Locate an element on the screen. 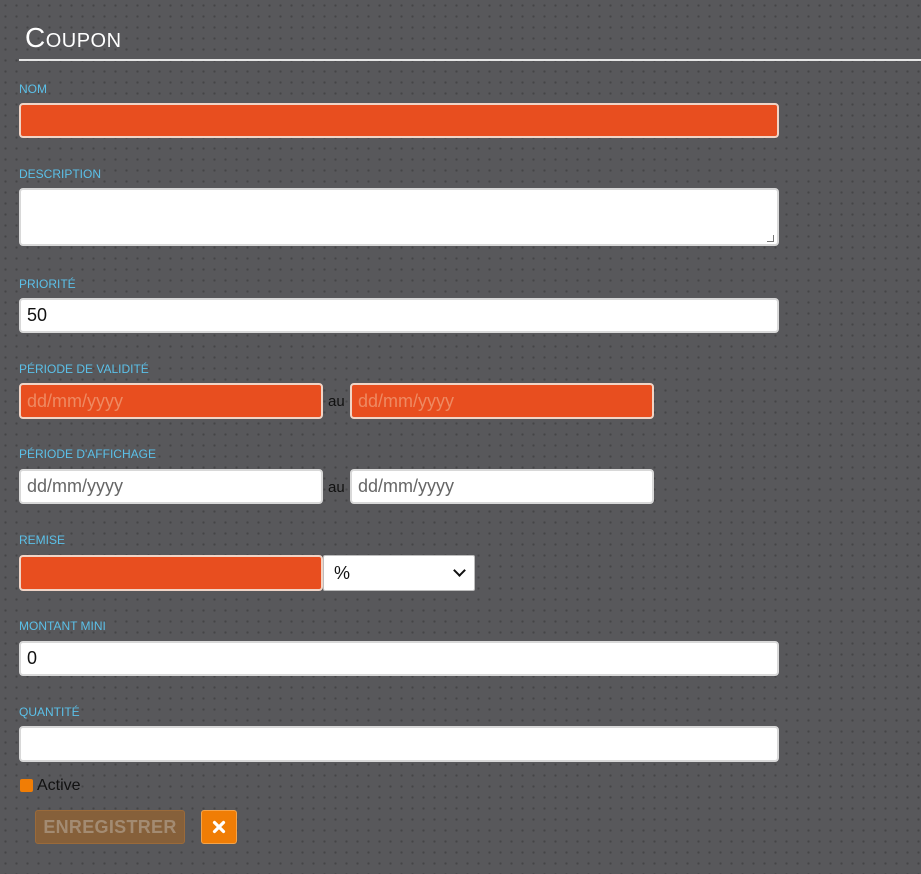 Image resolution: width=921 pixels, height=874 pixels. description-textarea is located at coordinates (399, 217).